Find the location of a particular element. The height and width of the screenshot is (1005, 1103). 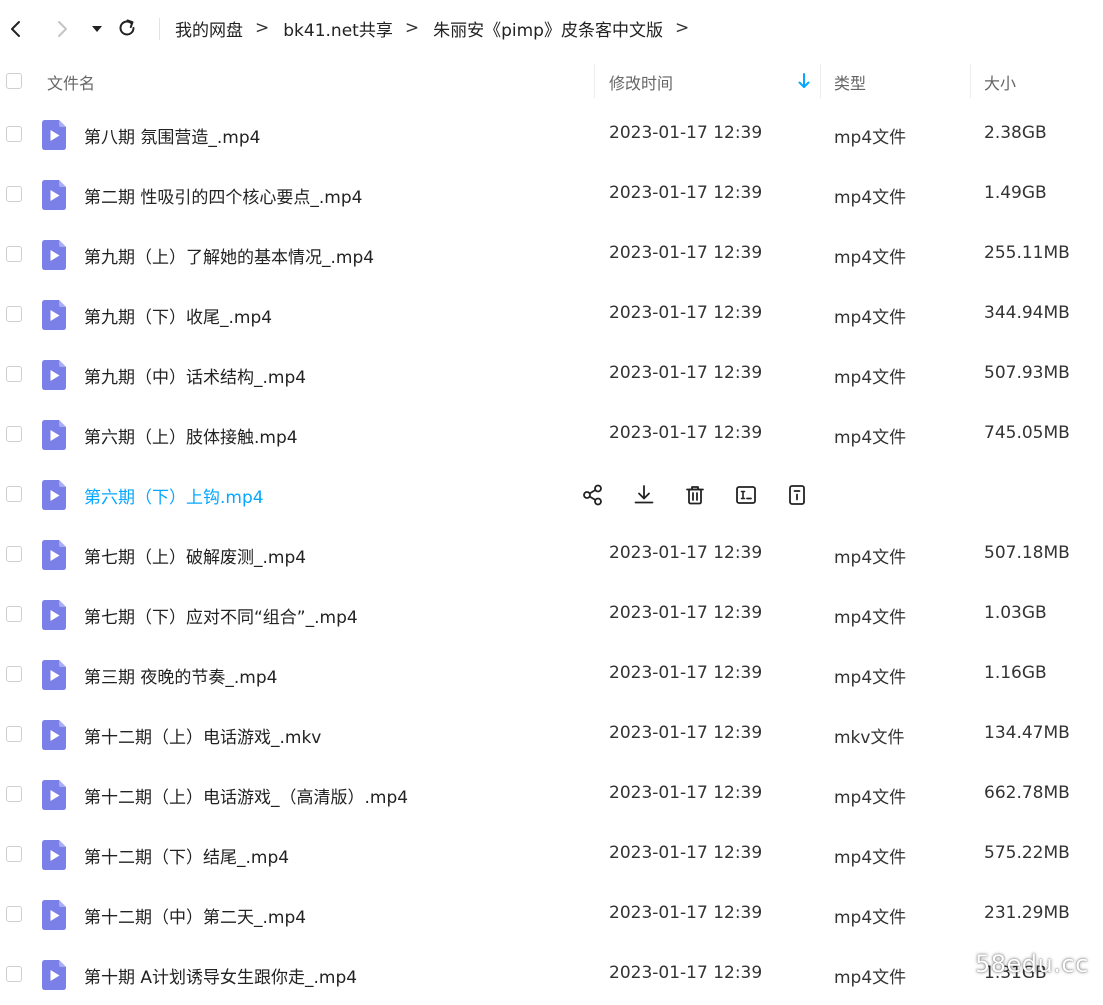

file-size: 1.16GB is located at coordinates (1015, 673).